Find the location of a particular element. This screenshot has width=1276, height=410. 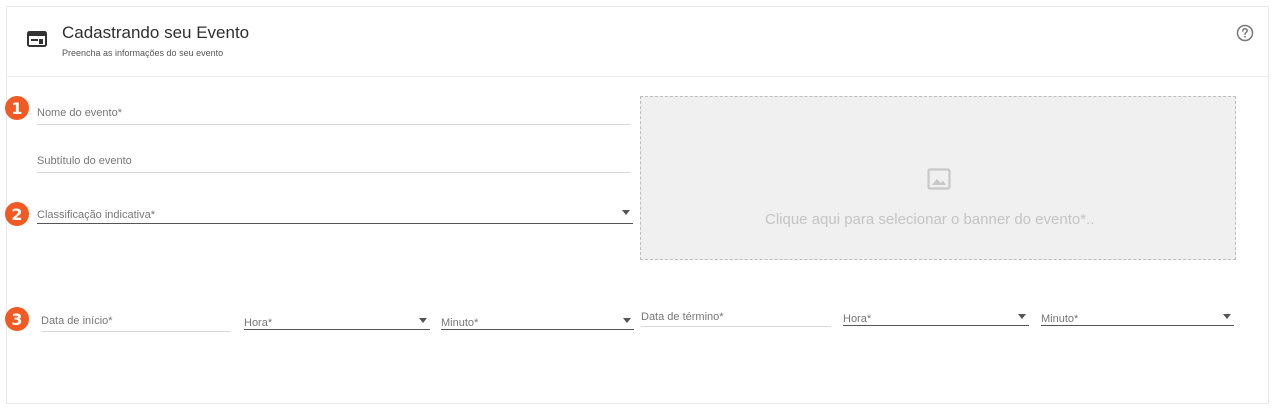

event-name-field: Nome do evento* is located at coordinates (334, 114).